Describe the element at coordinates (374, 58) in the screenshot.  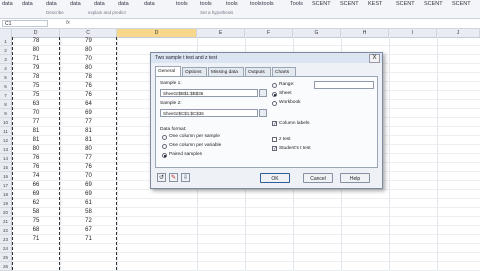
I see `close-icon: X` at that location.